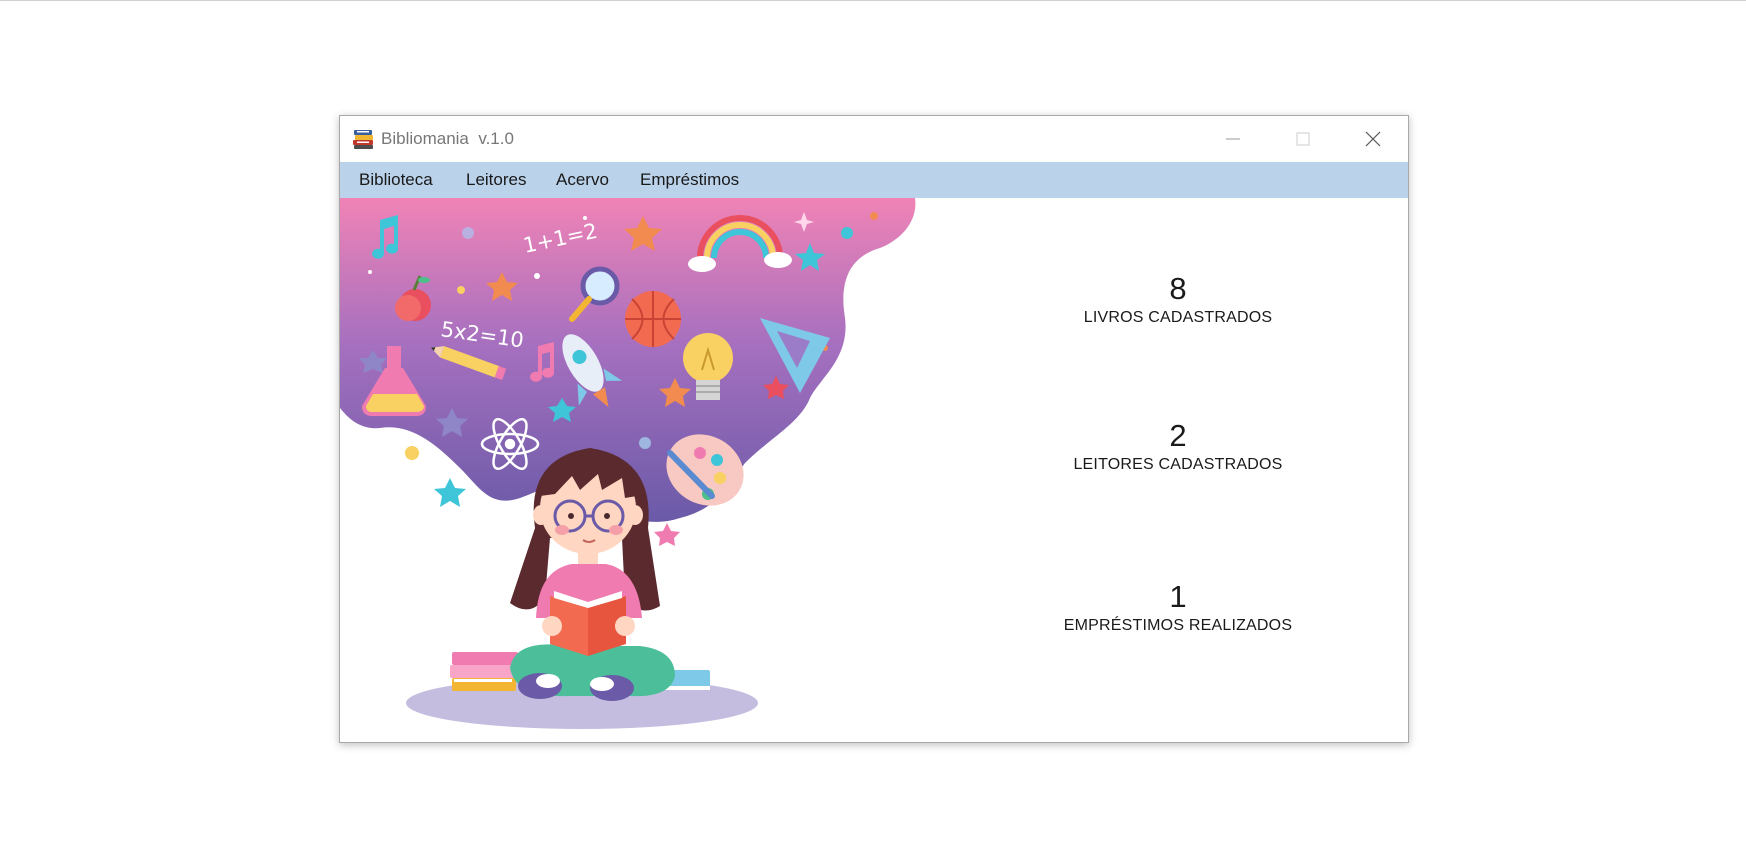  I want to click on close-button, so click(1373, 139).